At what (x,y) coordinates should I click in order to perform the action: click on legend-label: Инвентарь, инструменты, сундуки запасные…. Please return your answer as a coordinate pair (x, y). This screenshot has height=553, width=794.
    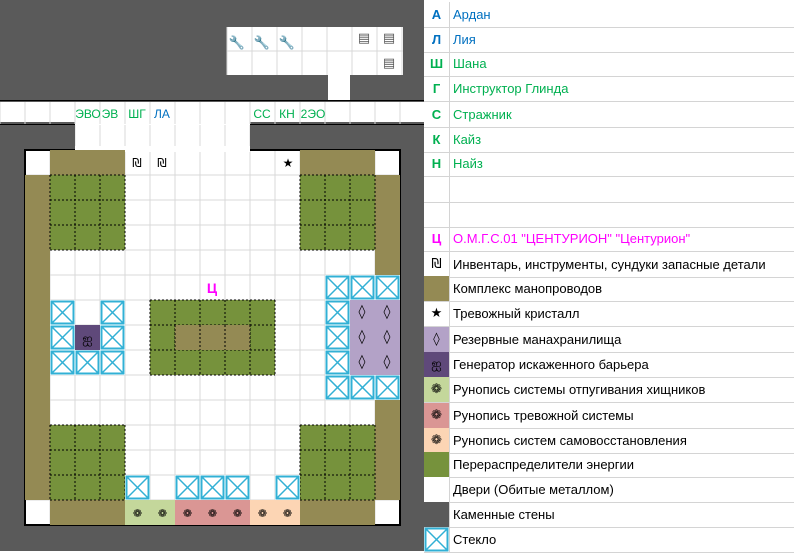
    Looking at the image, I should click on (609, 264).